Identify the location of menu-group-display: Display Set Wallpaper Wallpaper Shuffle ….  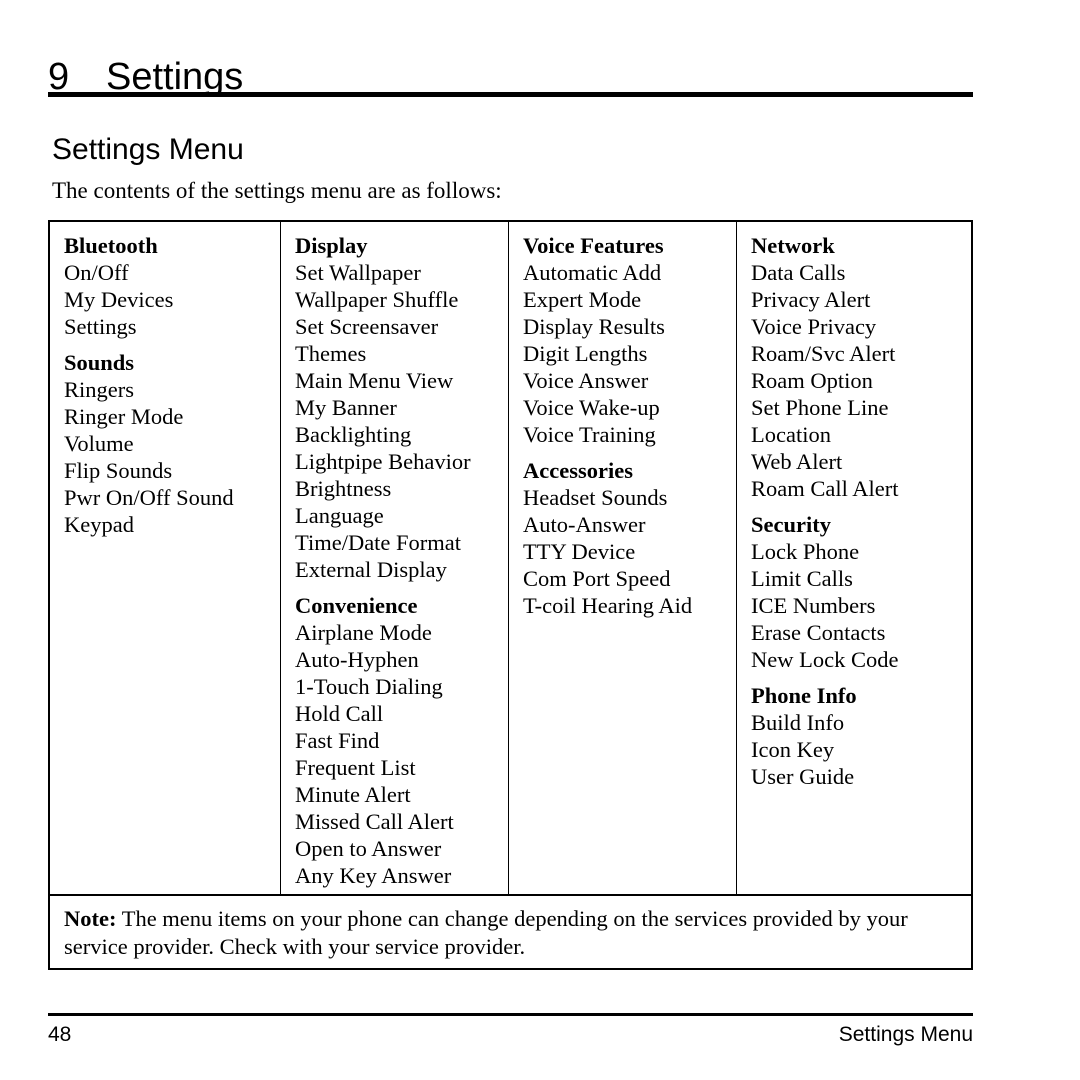
(397, 407).